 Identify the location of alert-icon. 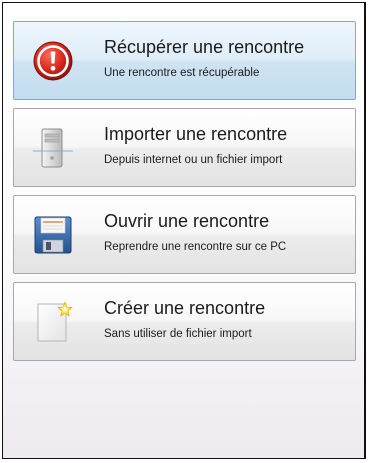
(53, 61).